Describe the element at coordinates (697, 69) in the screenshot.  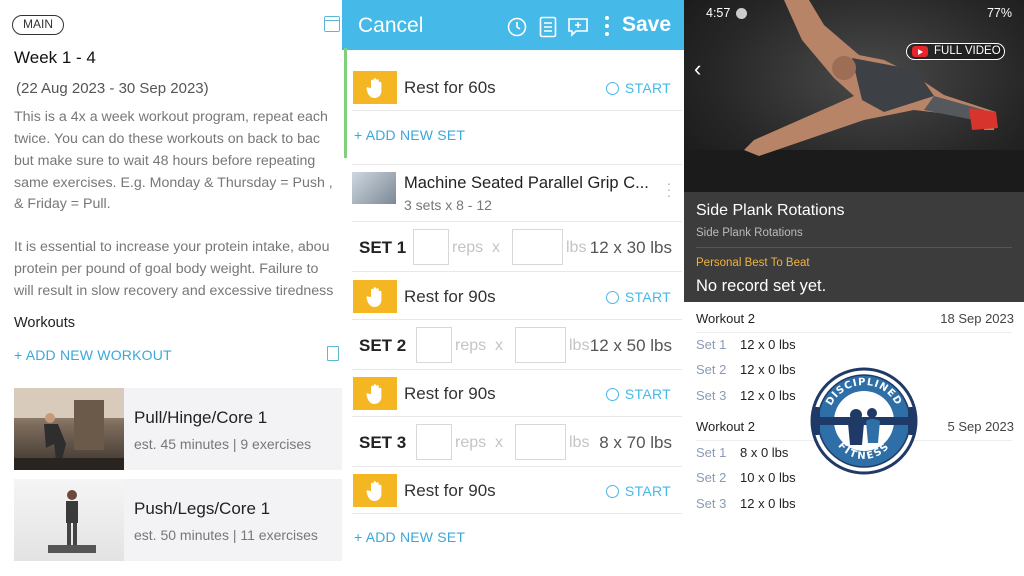
I see `back-chevron-icon: ‹` at that location.